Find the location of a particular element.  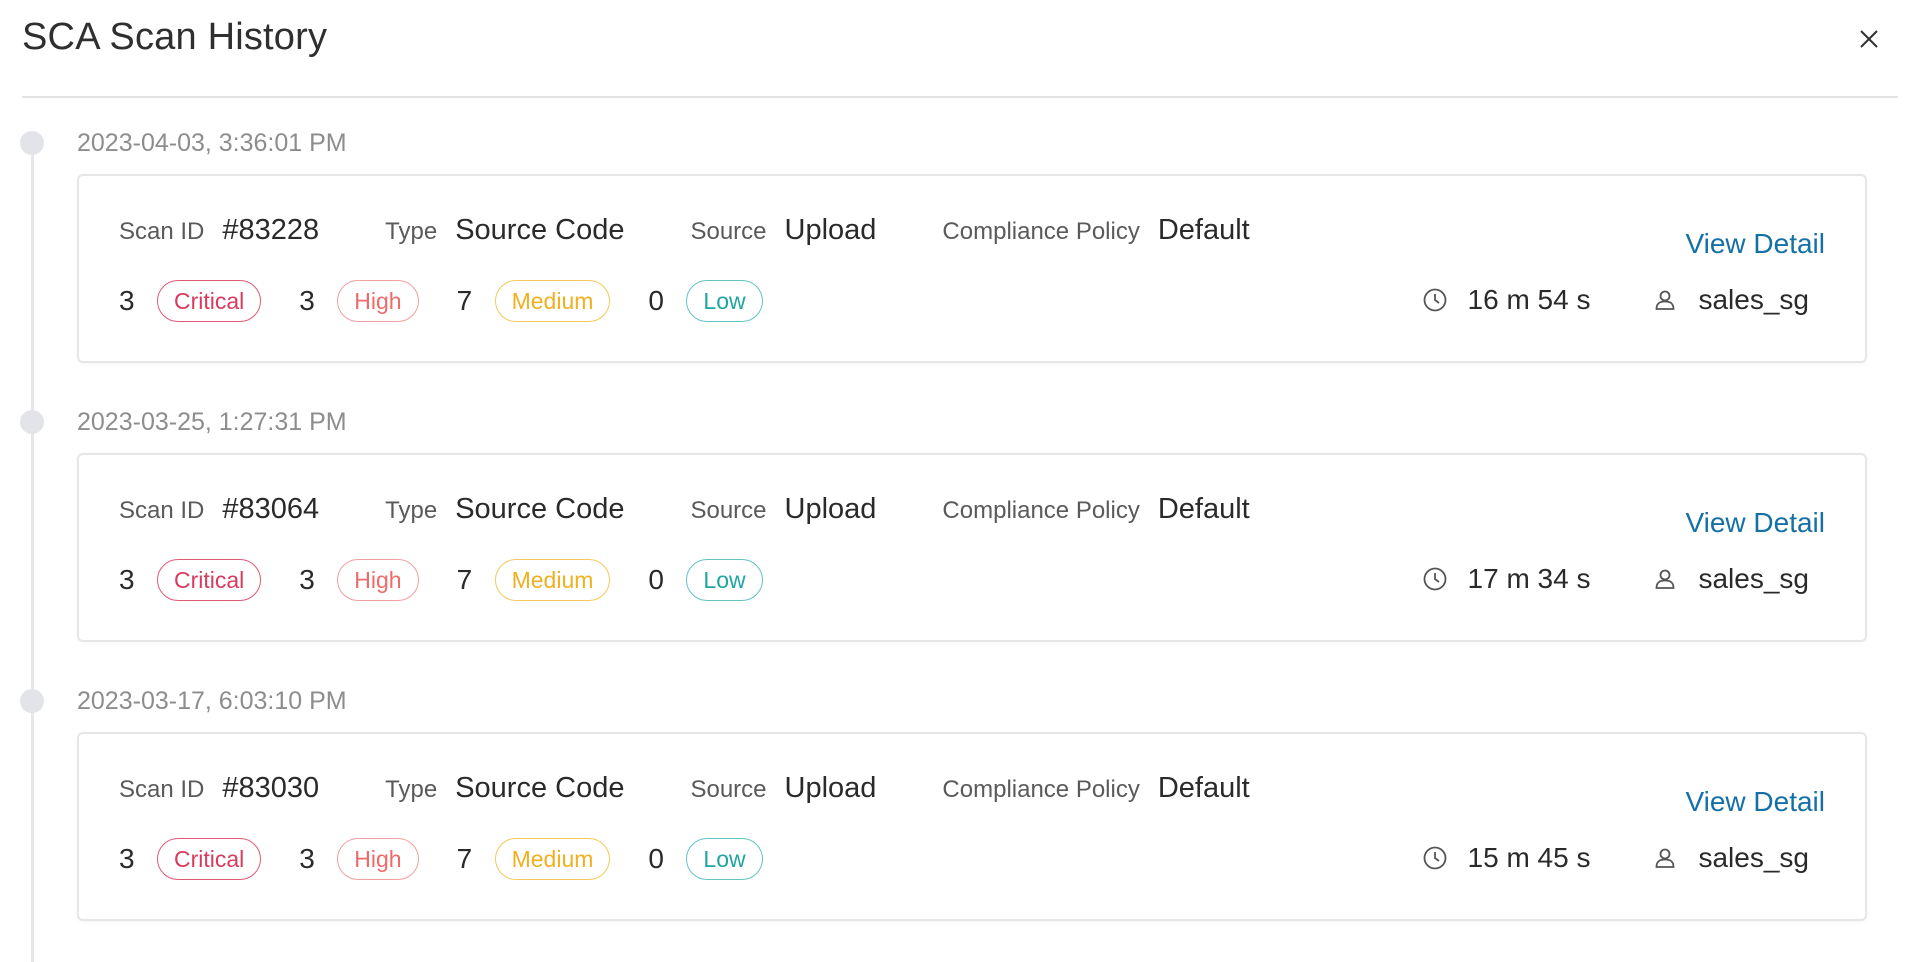

scan-date: 2023-03-25, 1:27:31 PM is located at coordinates (212, 422).